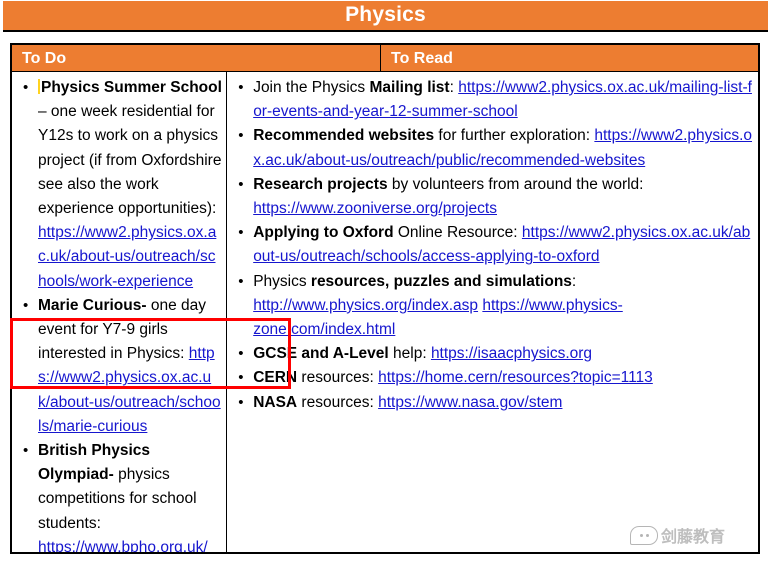 The image size is (771, 564). What do you see at coordinates (311, 87) in the screenshot?
I see `item-pre-text: Join the Physics` at bounding box center [311, 87].